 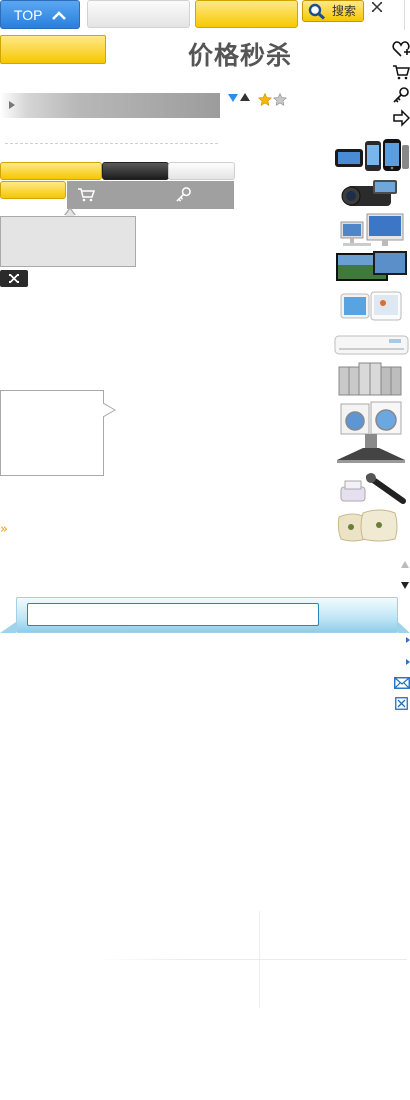 What do you see at coordinates (233, 98) in the screenshot?
I see `triangle-down-icon` at bounding box center [233, 98].